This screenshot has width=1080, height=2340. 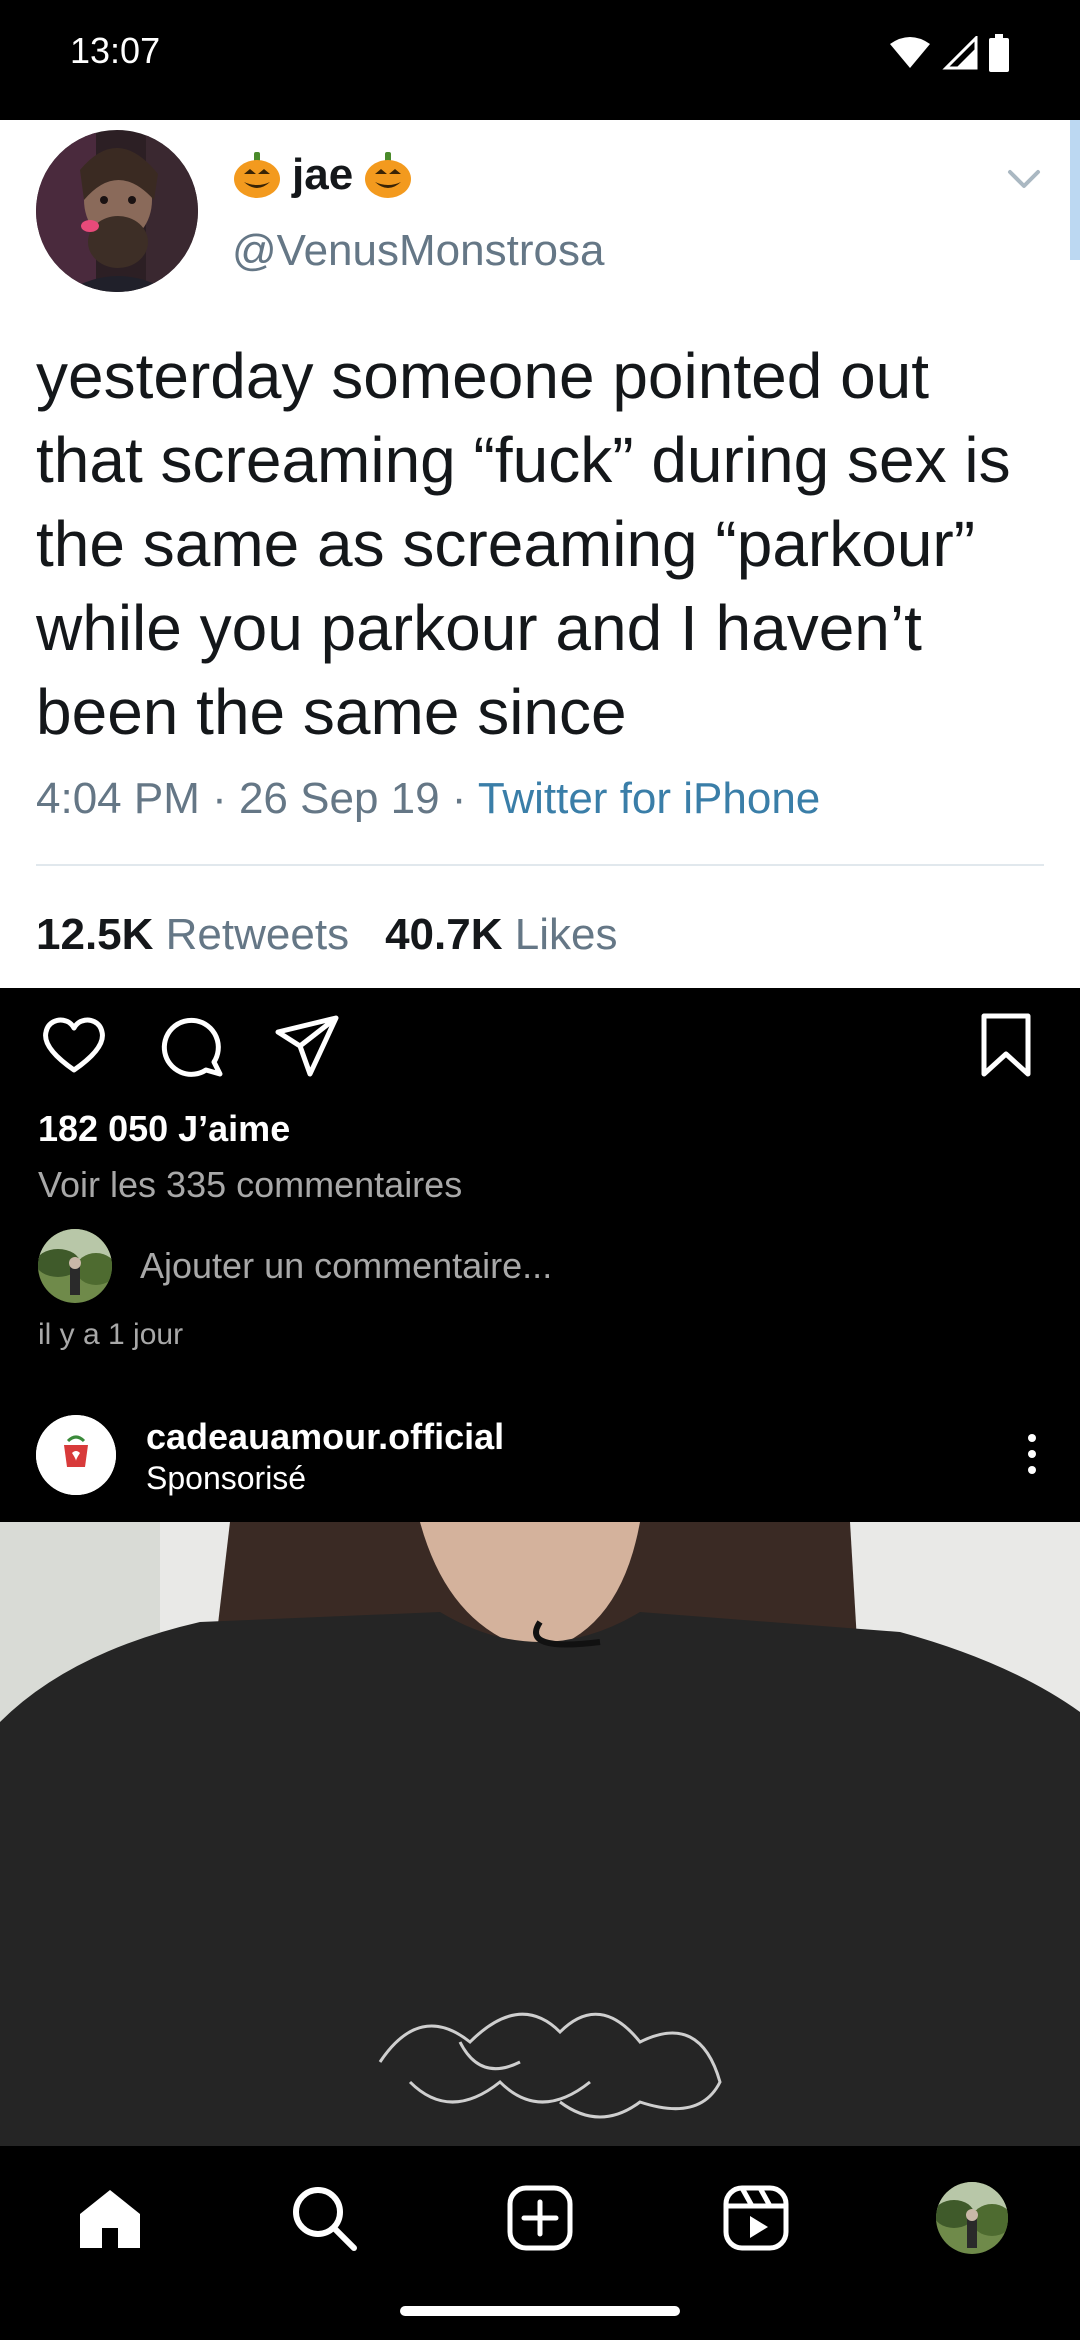 What do you see at coordinates (999, 53) in the screenshot?
I see `battery-icon` at bounding box center [999, 53].